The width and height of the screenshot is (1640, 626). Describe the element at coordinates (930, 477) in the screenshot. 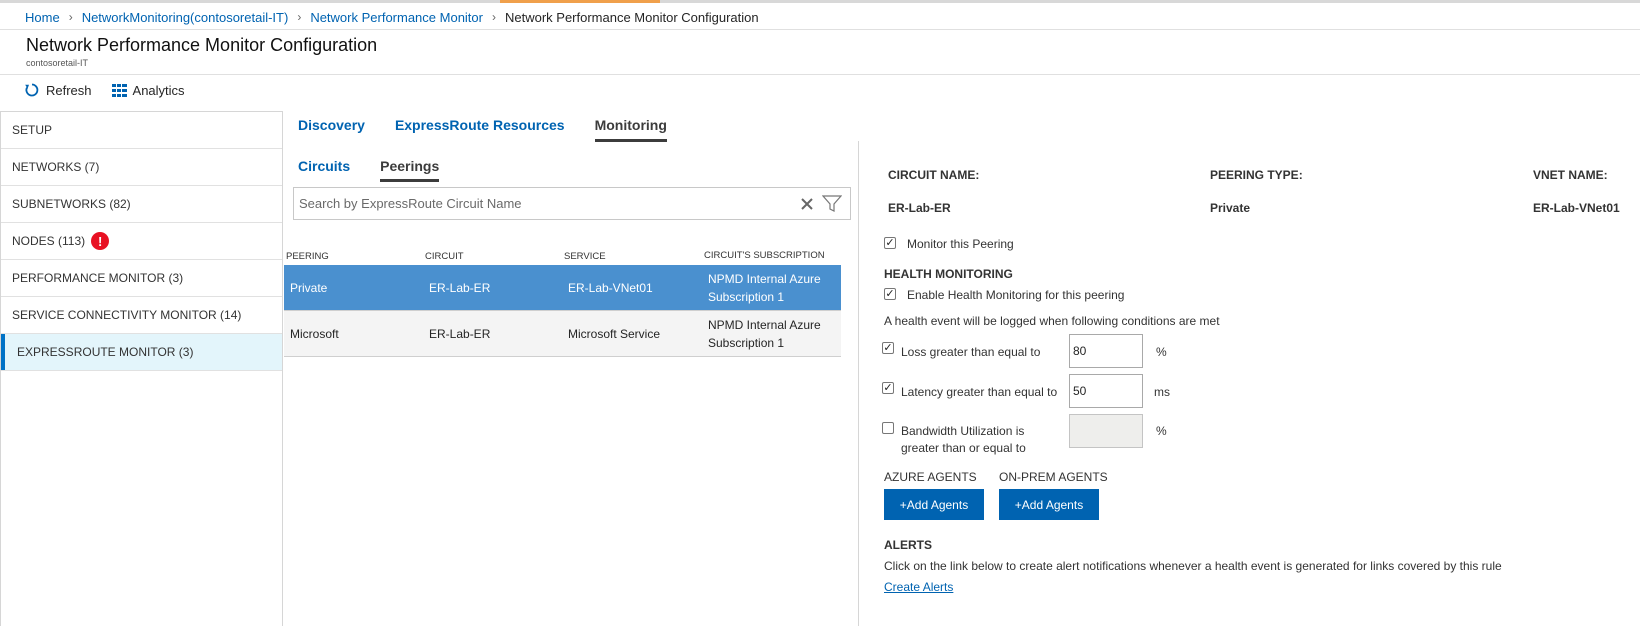

I see `azure-agents-label: AZURE AGENTS` at that location.